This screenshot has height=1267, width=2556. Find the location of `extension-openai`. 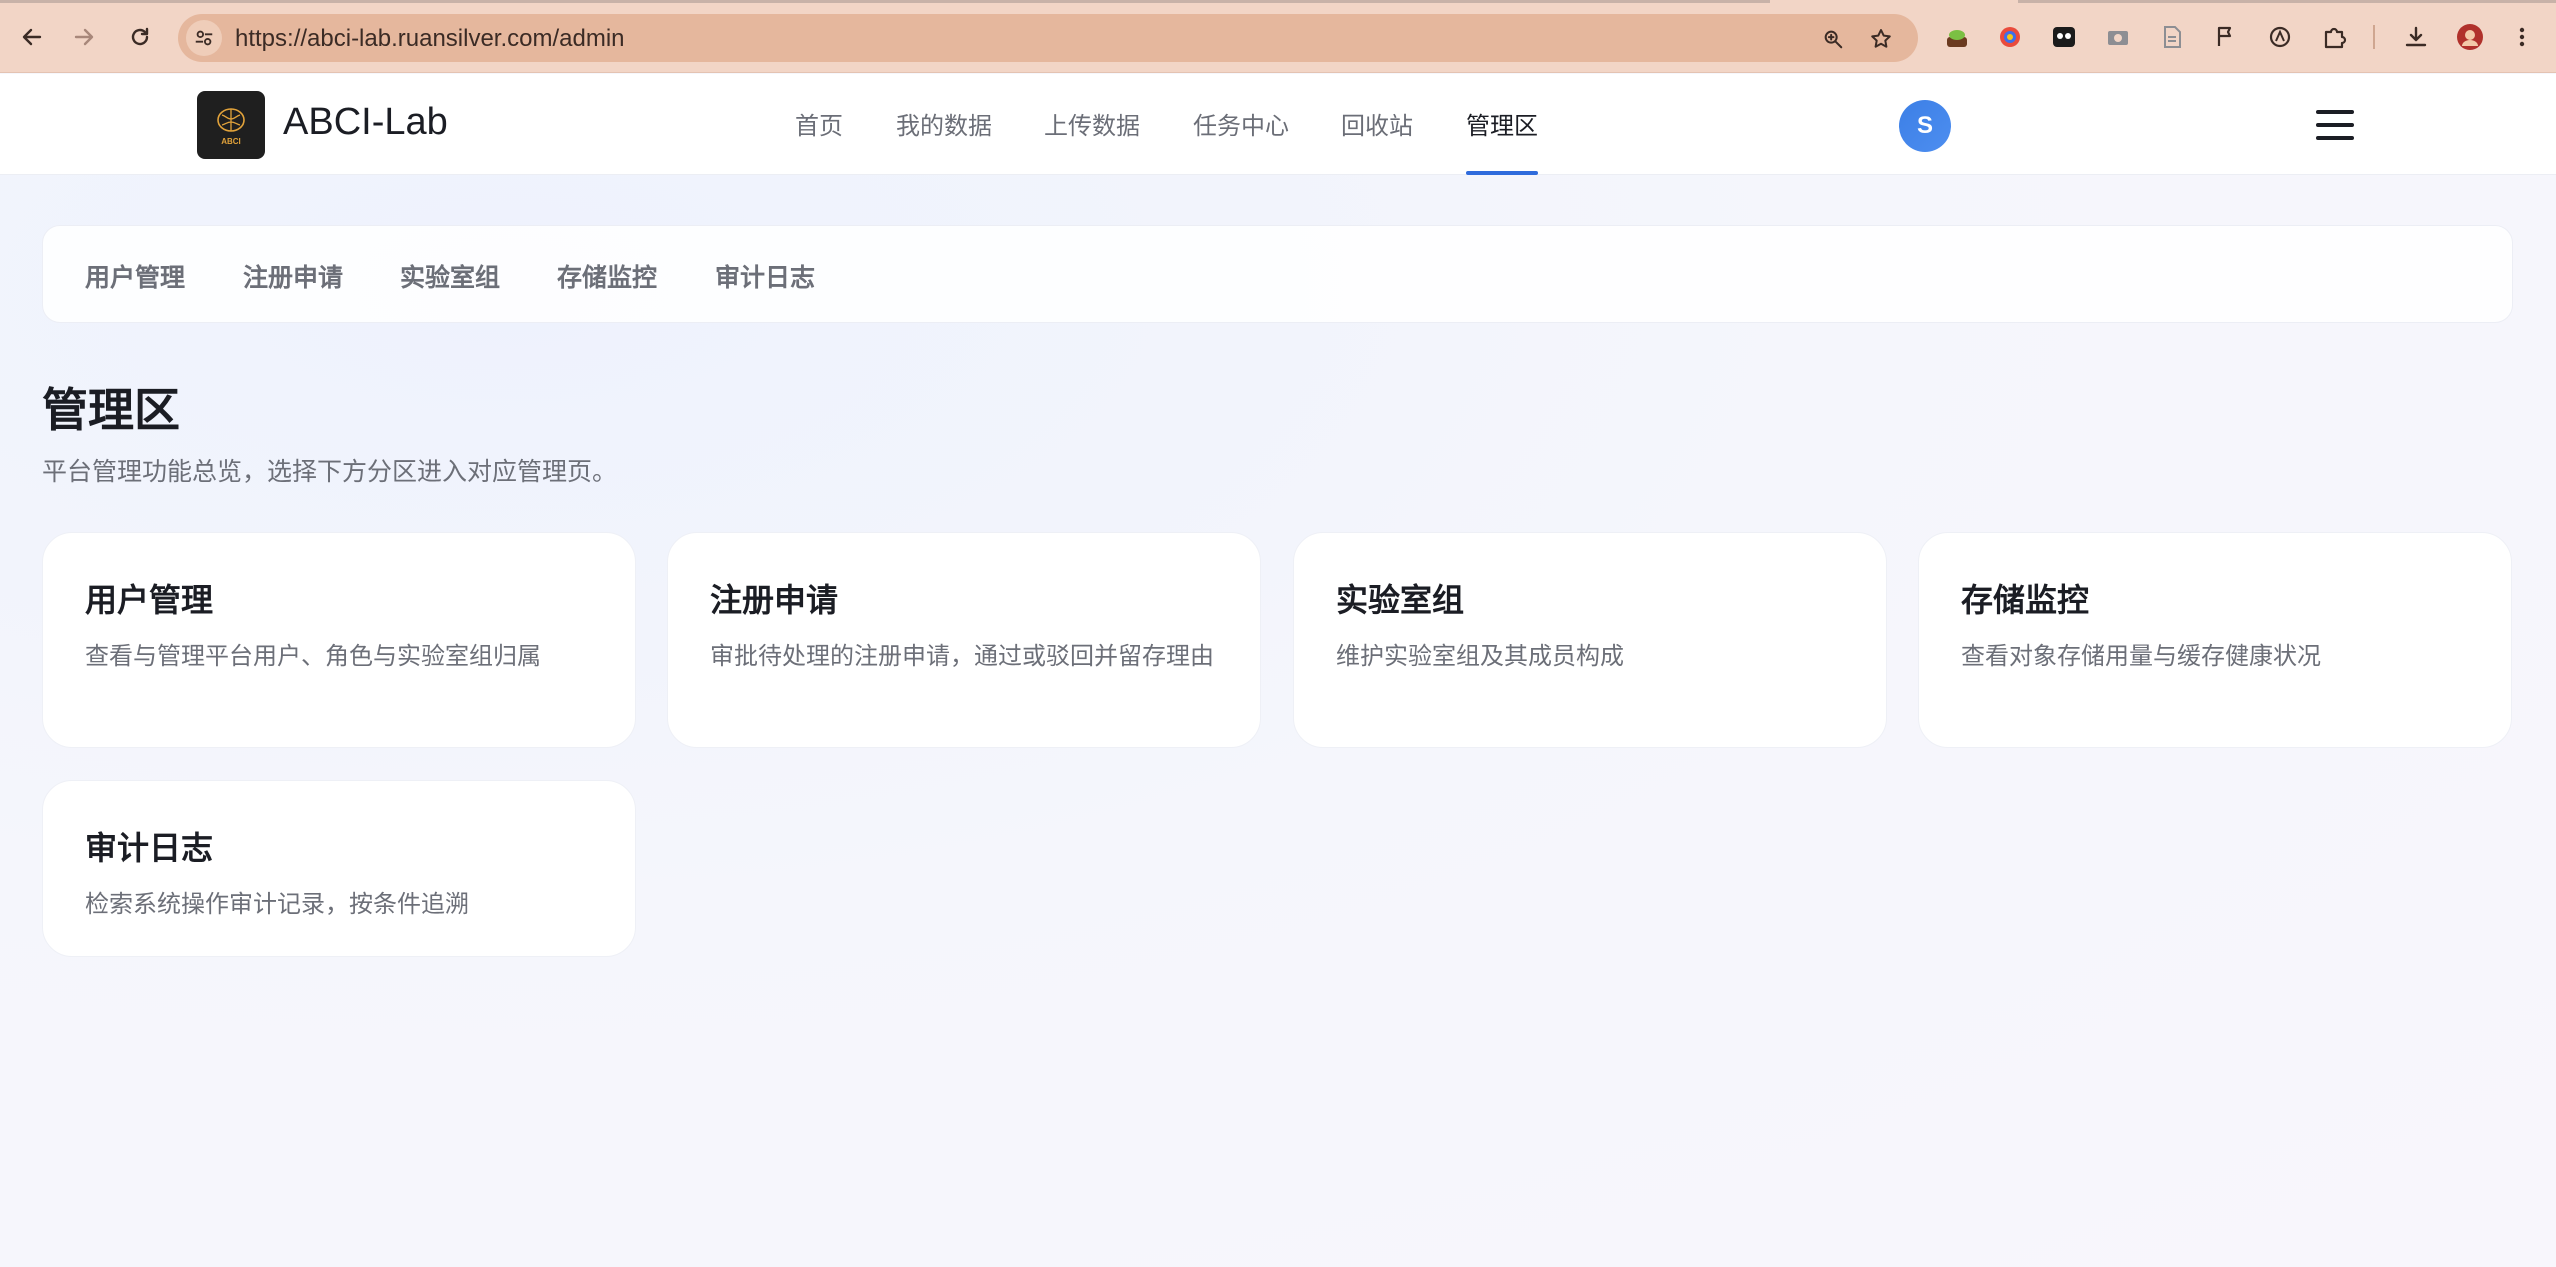

extension-openai is located at coordinates (2280, 37).